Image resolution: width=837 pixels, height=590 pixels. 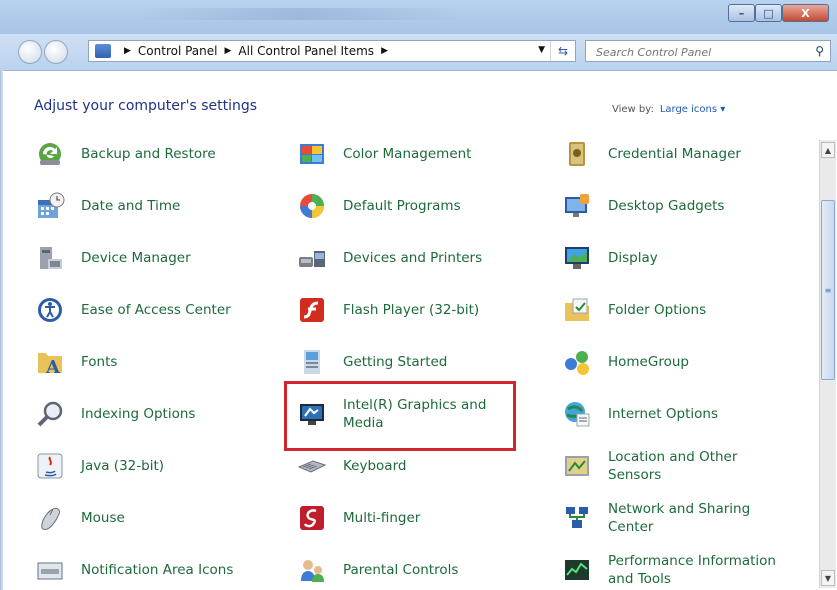 I want to click on item-device-manager: Device Manager, so click(x=112, y=258).